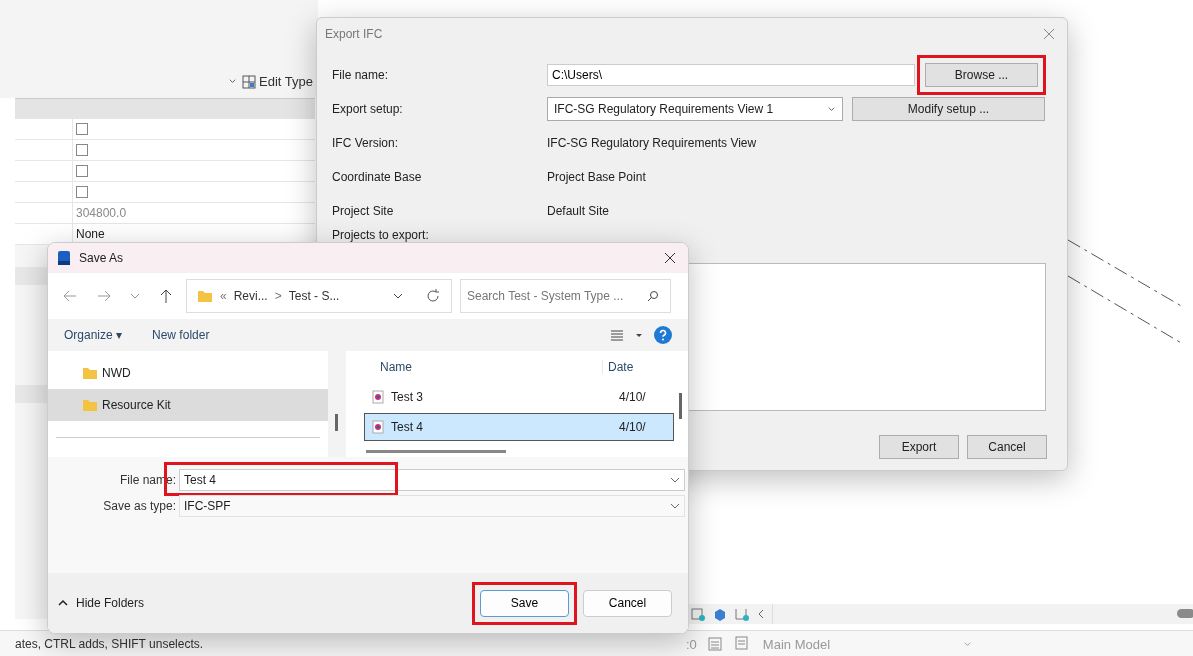  I want to click on property-value: None, so click(90, 234).